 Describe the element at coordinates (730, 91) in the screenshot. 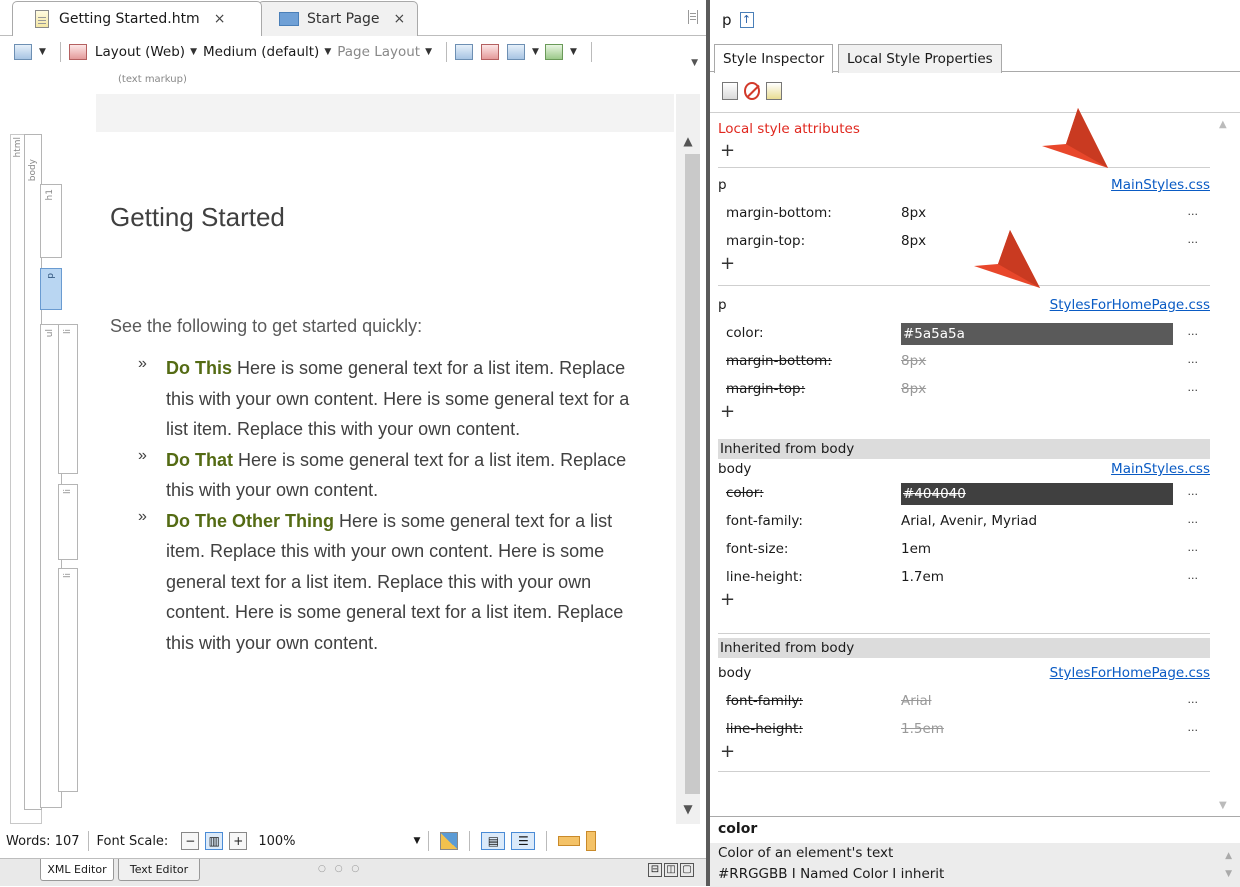

I see `open-stylesheet-icon` at that location.